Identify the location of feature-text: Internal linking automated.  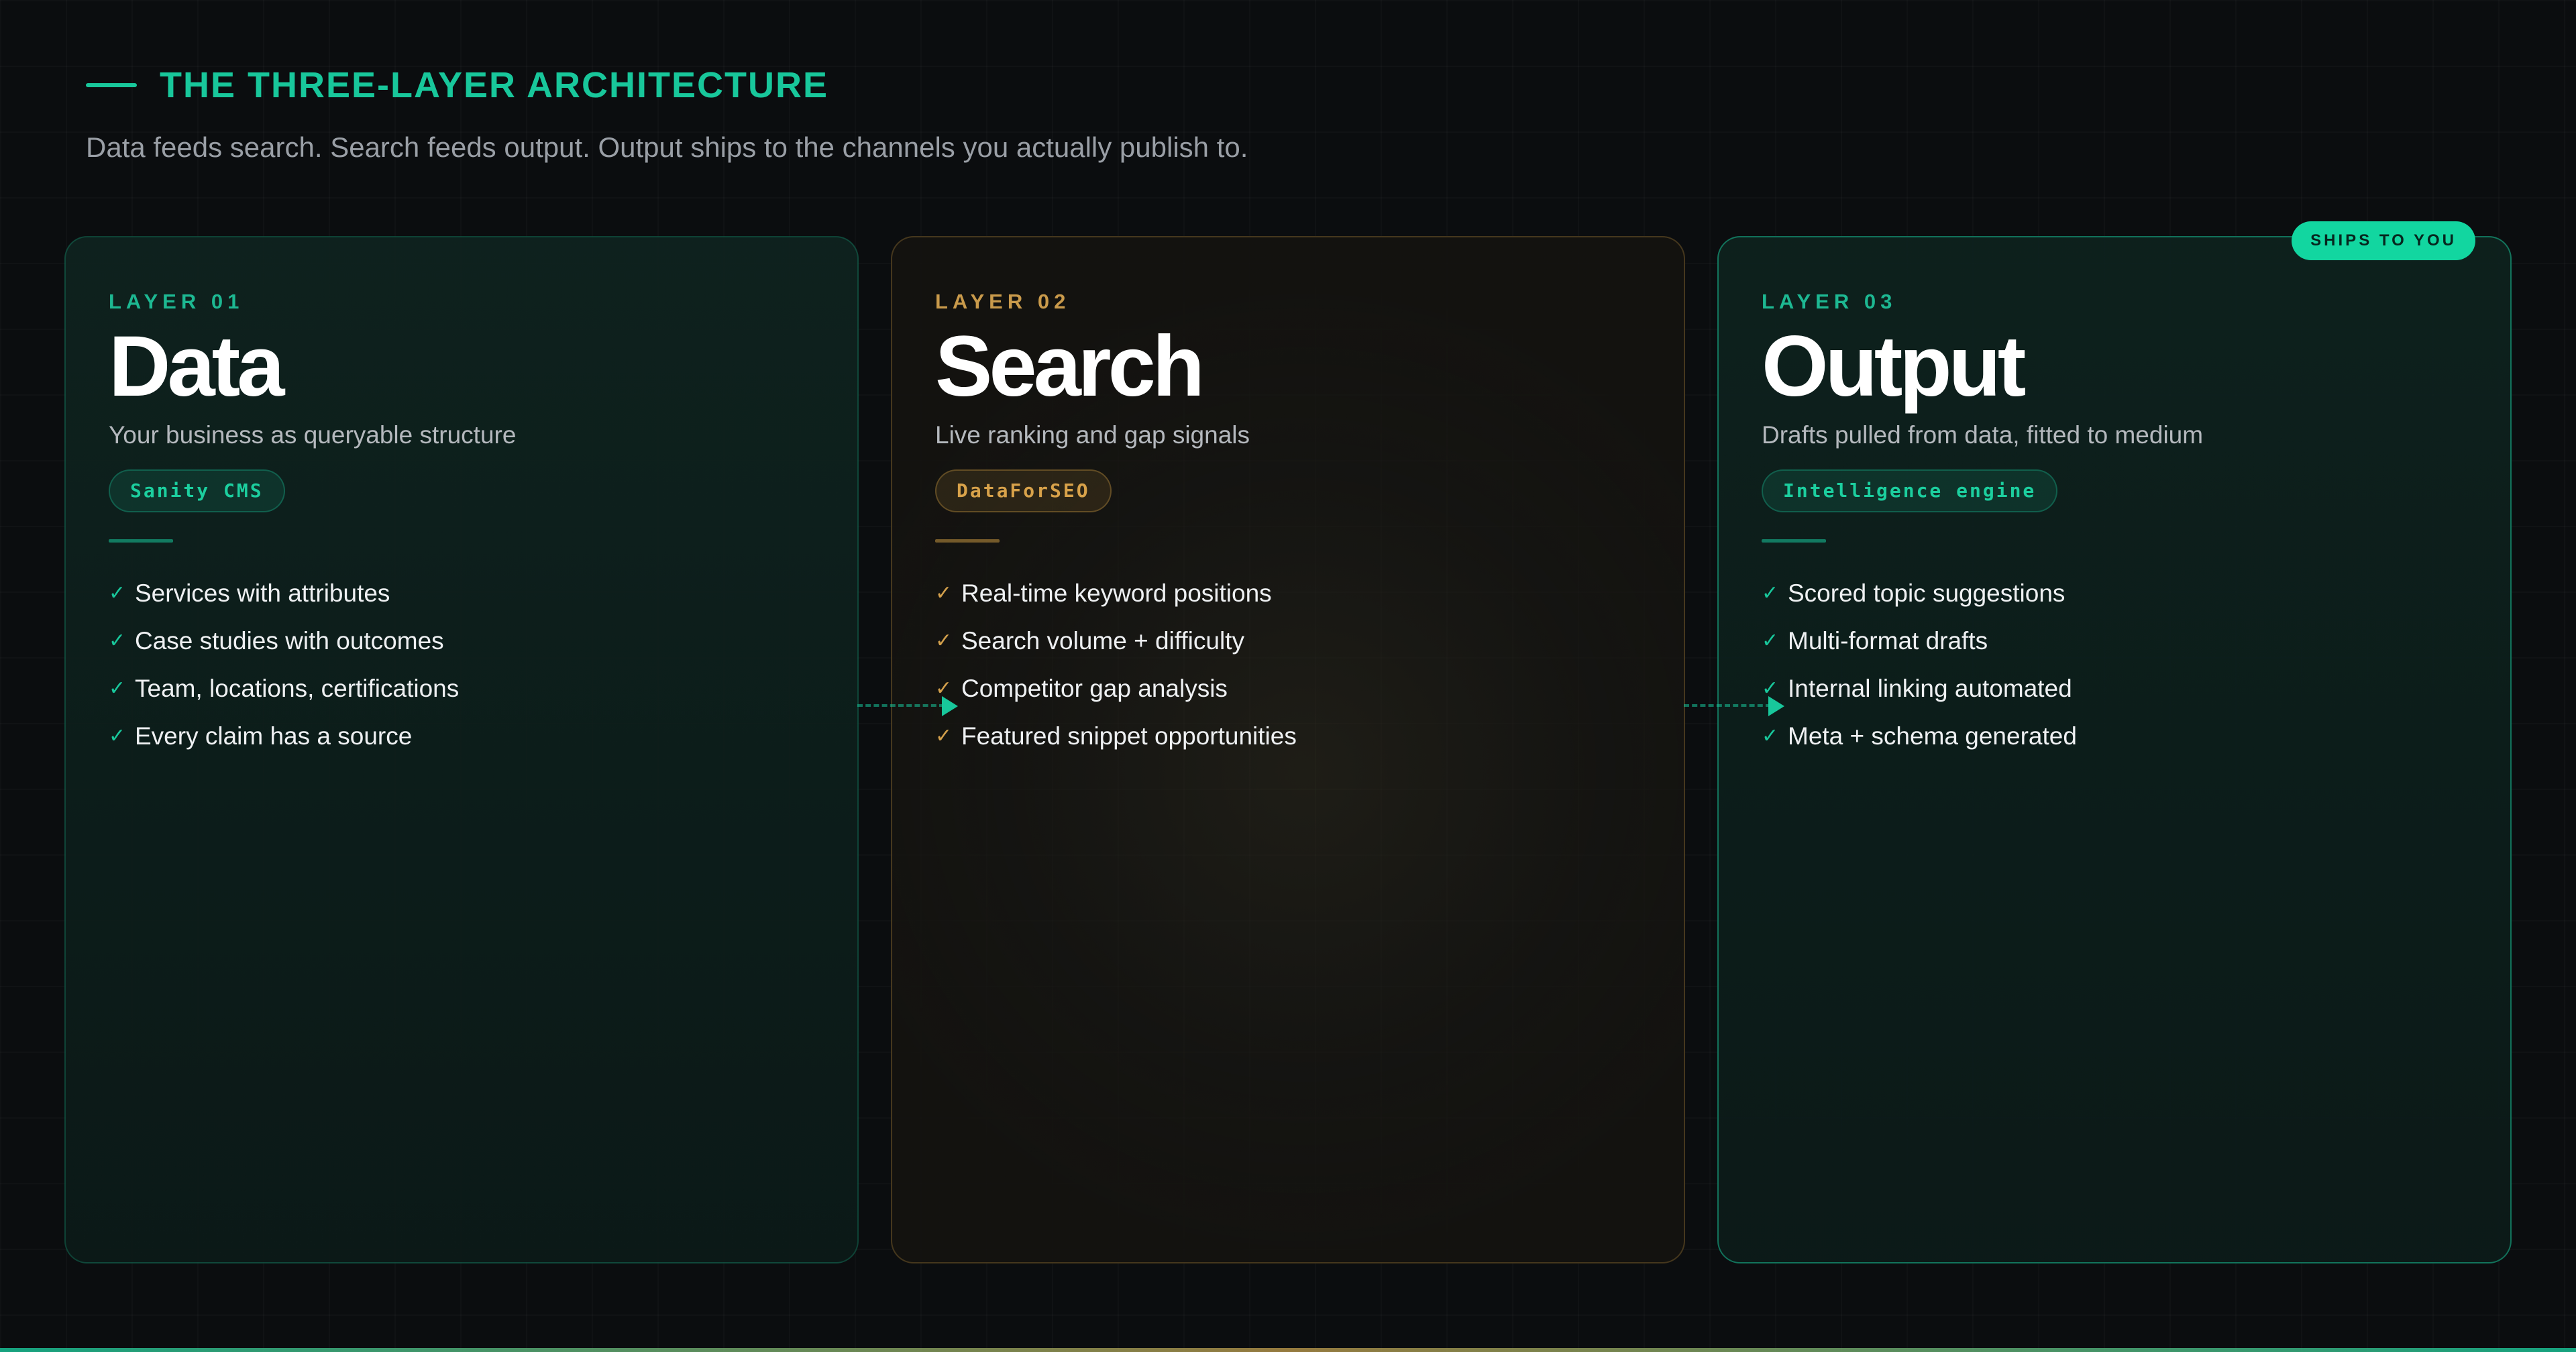
(1930, 688).